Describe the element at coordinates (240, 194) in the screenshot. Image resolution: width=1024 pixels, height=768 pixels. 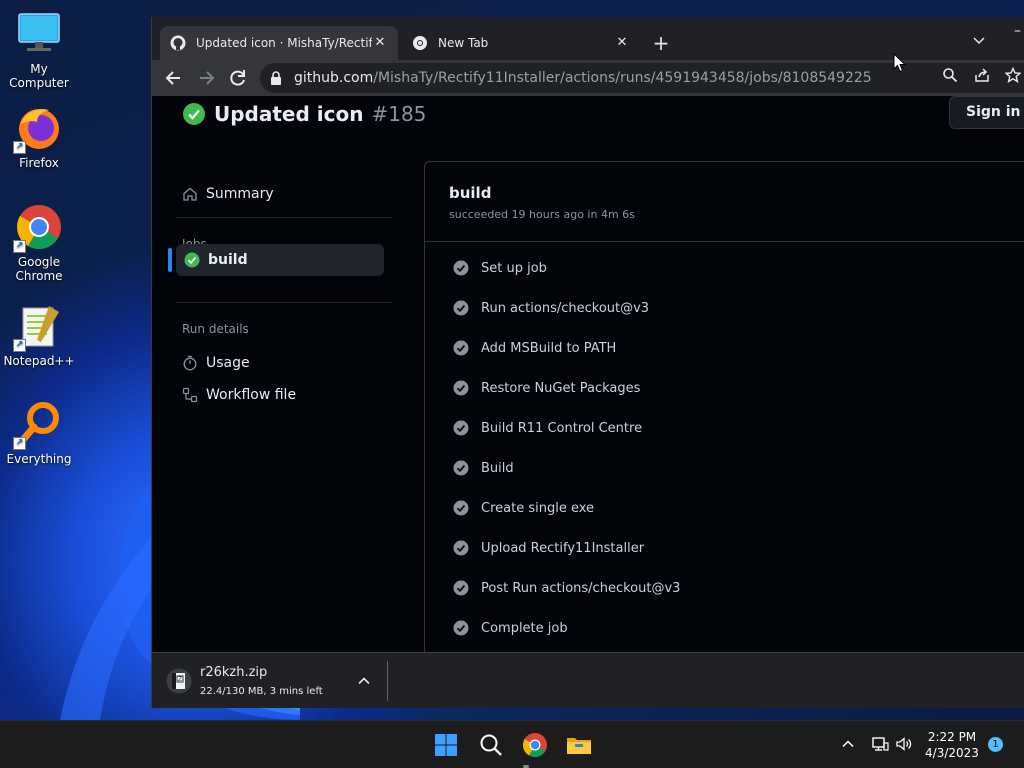
I see `sidebar-item-label: Summary` at that location.